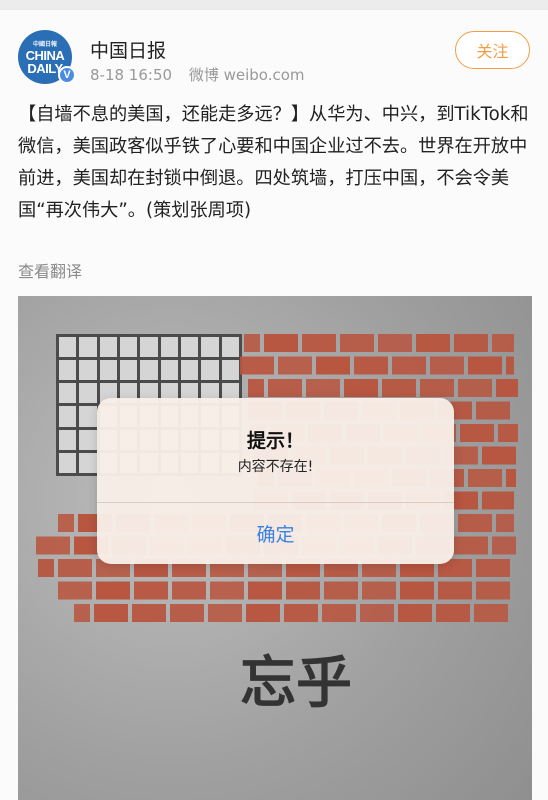 The height and width of the screenshot is (800, 548). Describe the element at coordinates (274, 5) in the screenshot. I see `status-strip` at that location.